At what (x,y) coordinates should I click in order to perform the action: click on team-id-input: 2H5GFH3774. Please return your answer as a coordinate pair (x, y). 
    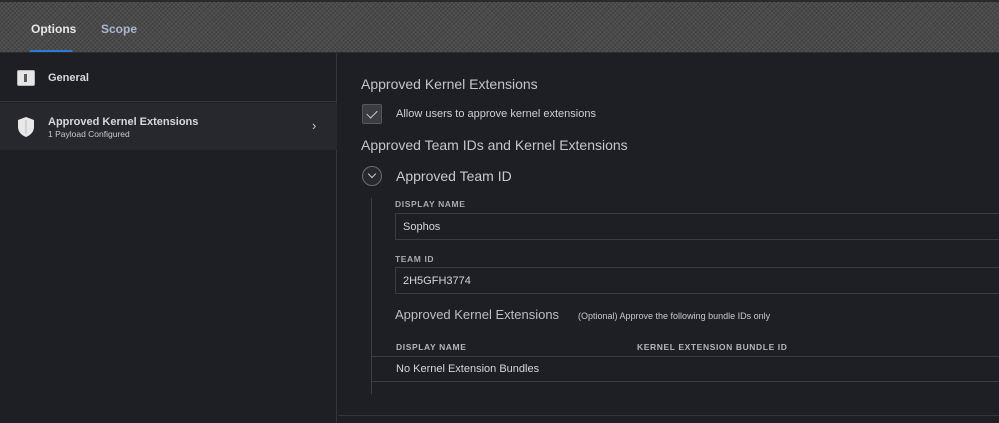
    Looking at the image, I should click on (697, 280).